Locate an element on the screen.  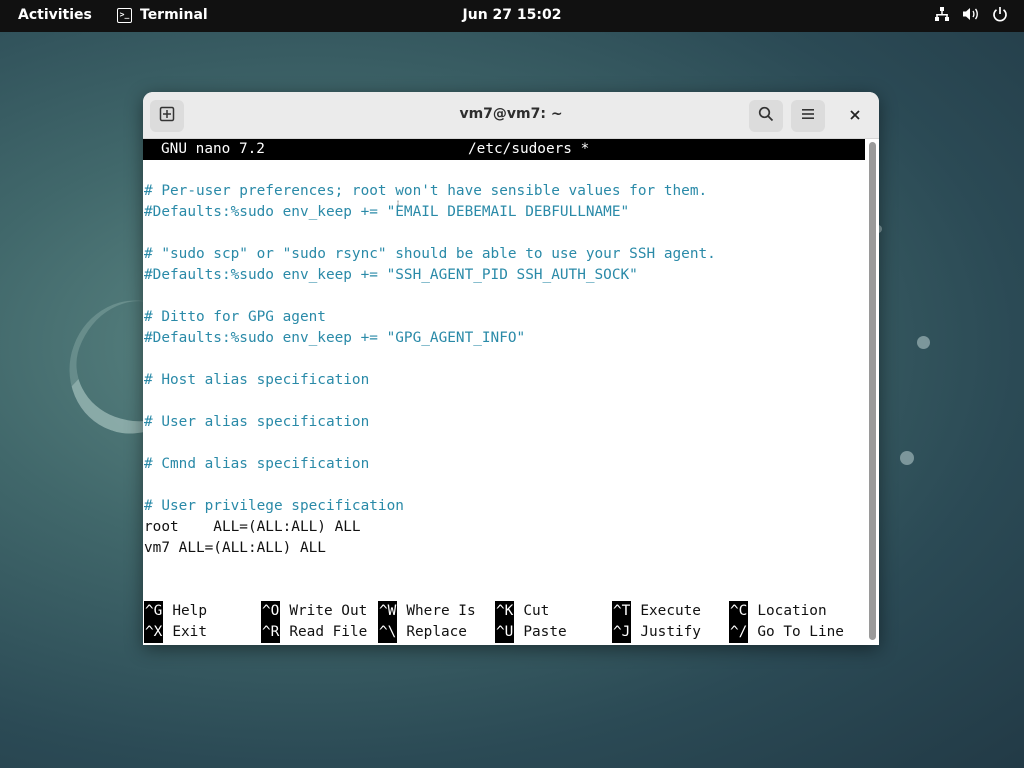
system-status-area is located at coordinates (971, 14).